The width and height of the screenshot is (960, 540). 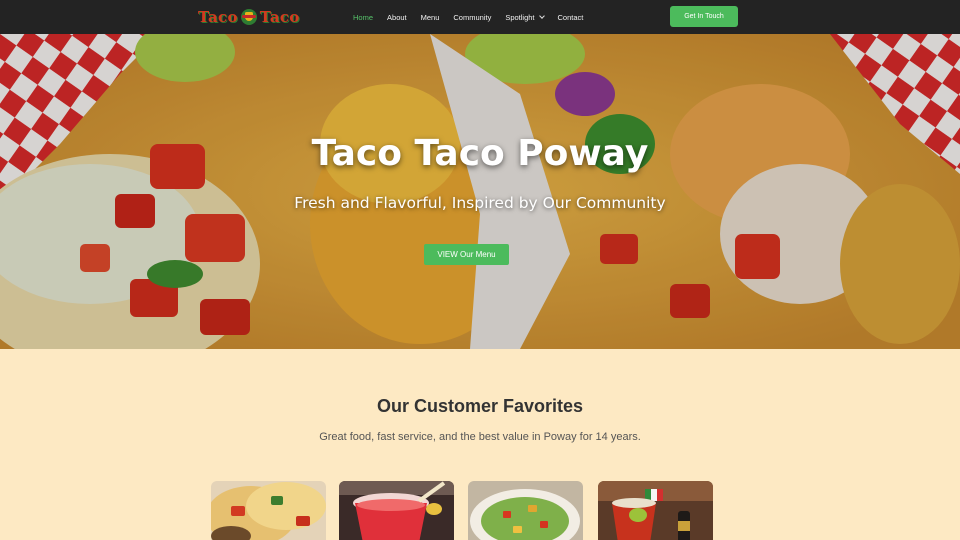 What do you see at coordinates (466, 254) in the screenshot?
I see `view-menu-button: VIEW Our Menu` at bounding box center [466, 254].